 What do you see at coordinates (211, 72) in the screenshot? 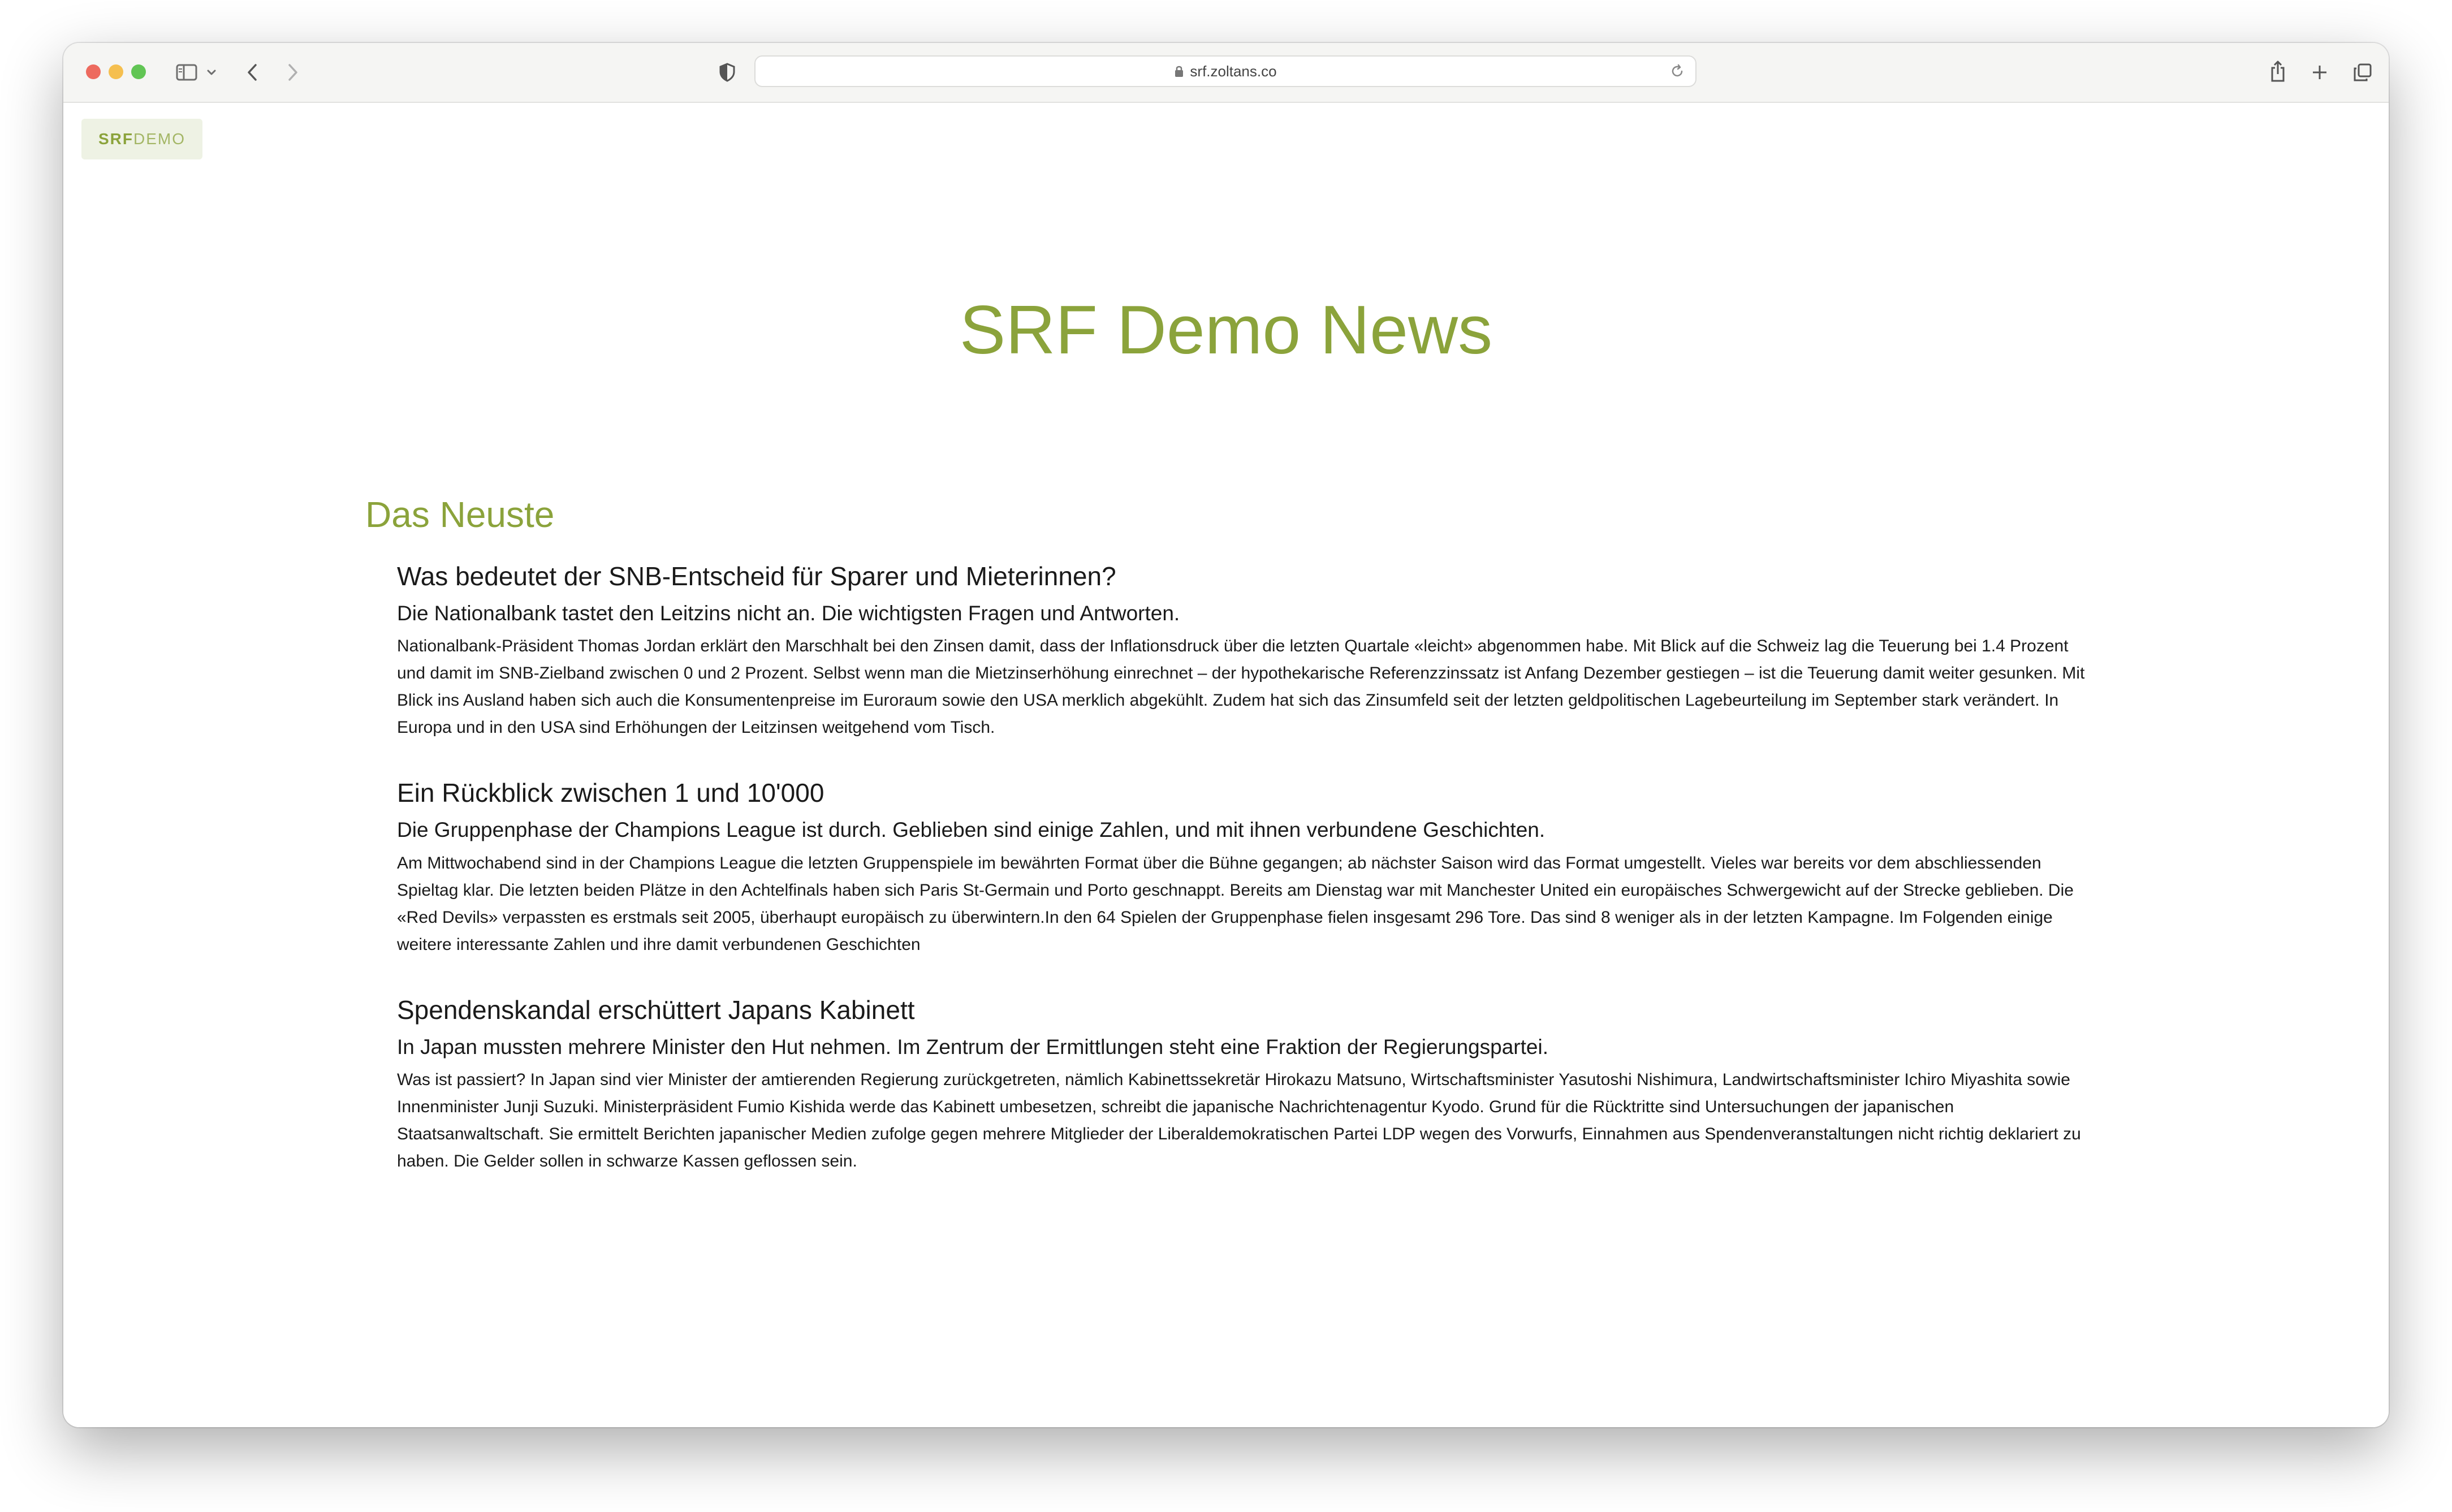
I see `chevron-down-icon` at bounding box center [211, 72].